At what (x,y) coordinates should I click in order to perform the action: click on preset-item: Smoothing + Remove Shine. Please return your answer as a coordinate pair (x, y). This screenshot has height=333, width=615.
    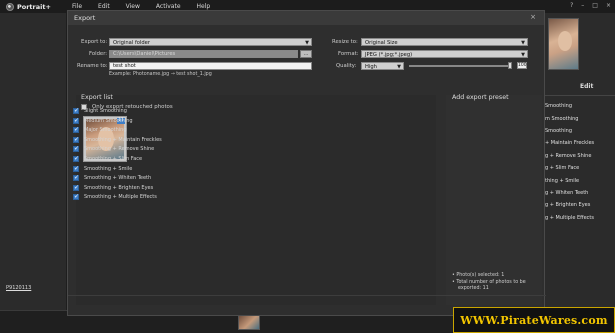
    Looking at the image, I should click on (114, 149).